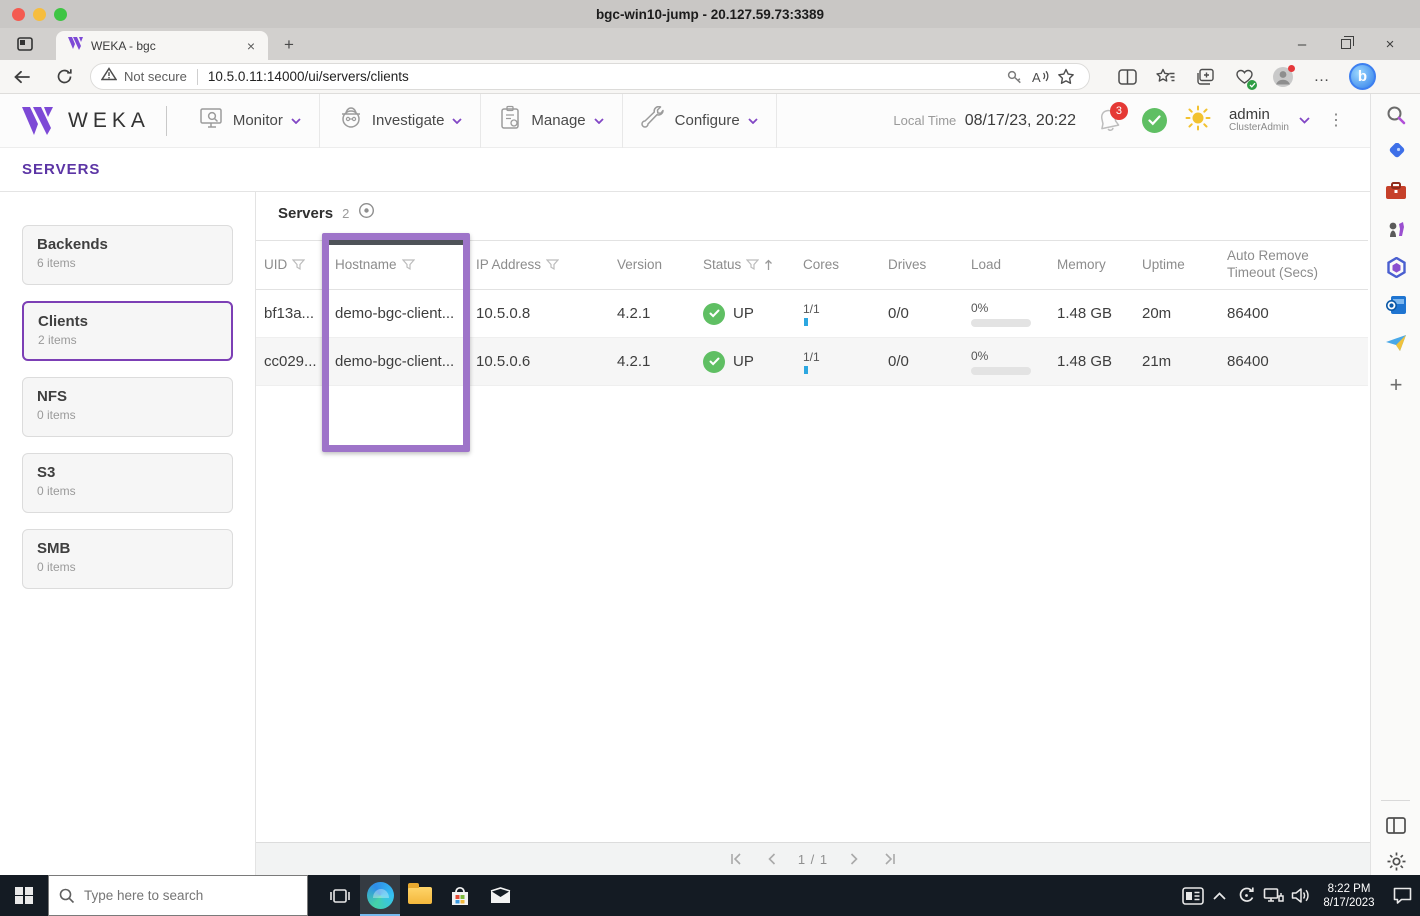 The height and width of the screenshot is (916, 1420). What do you see at coordinates (1395, 229) in the screenshot?
I see `sidebar-games-icon` at bounding box center [1395, 229].